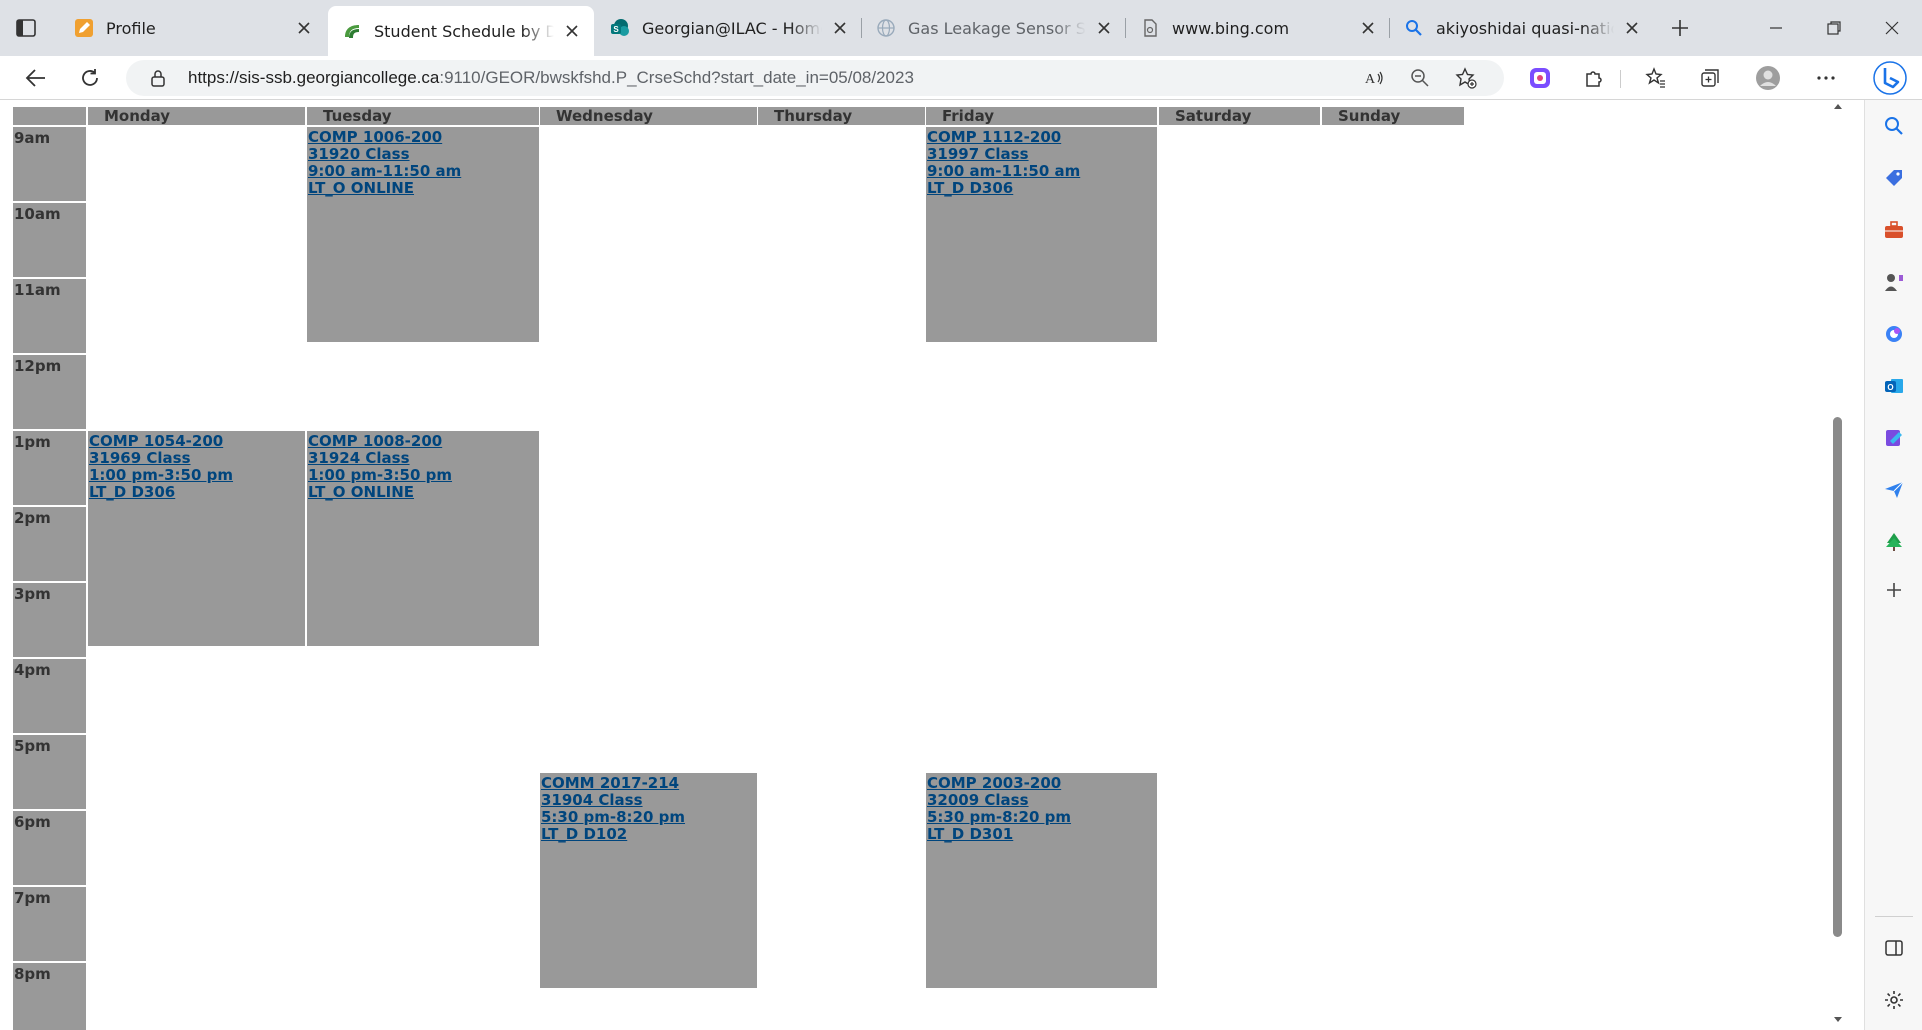 The height and width of the screenshot is (1030, 1922). I want to click on svg-text: O, so click(1890, 387).